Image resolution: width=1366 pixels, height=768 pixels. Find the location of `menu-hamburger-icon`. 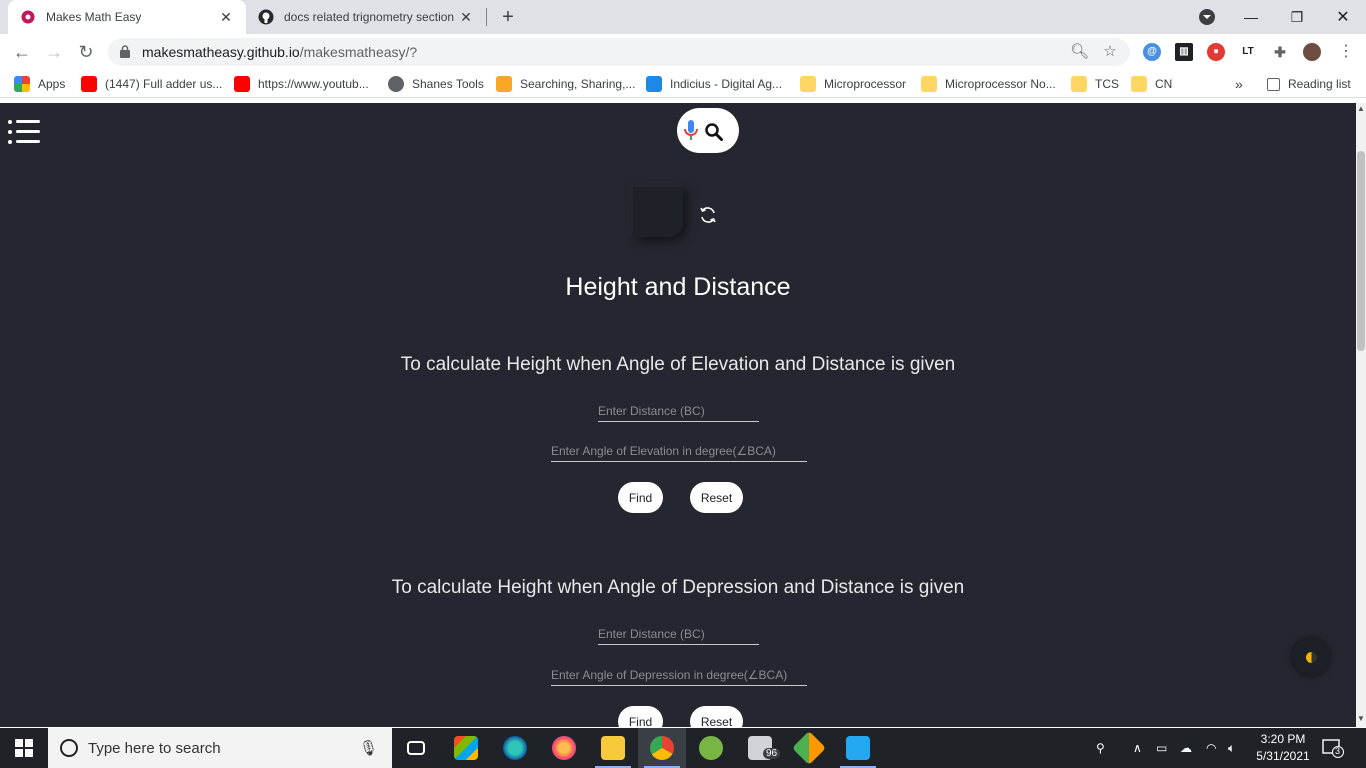

menu-hamburger-icon is located at coordinates (24, 132).